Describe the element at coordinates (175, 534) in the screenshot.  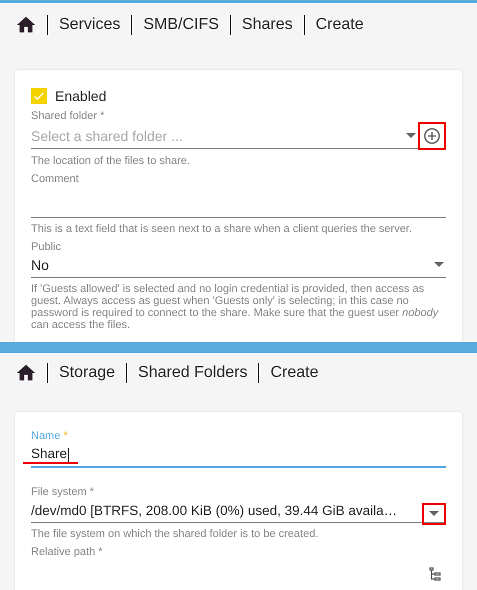
I see `field-hint: The file system on which the shared folder is to be created.` at that location.